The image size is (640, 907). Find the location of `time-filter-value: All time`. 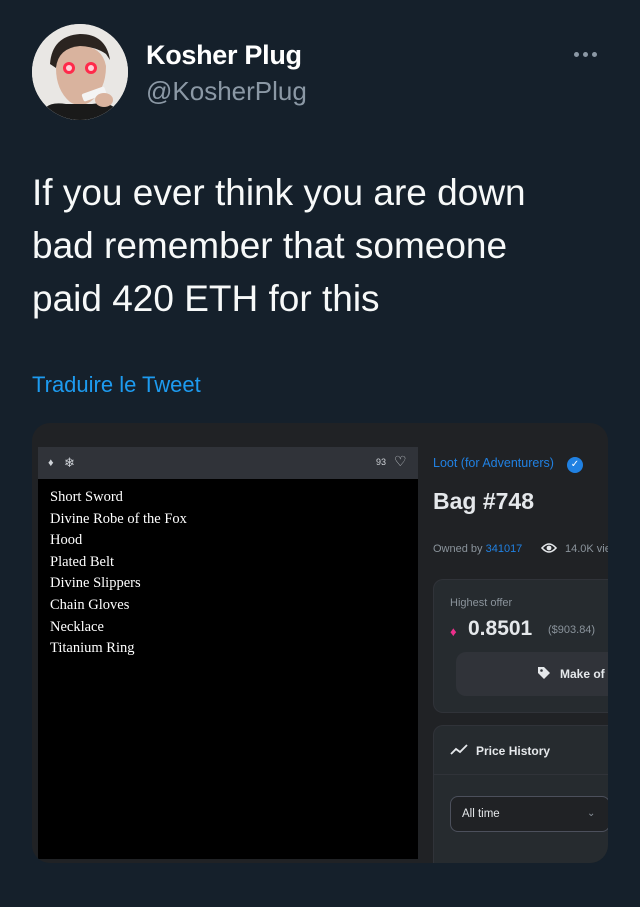

time-filter-value: All time is located at coordinates (481, 814).